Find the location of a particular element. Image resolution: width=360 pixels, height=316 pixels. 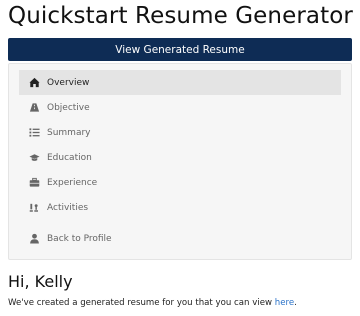

sidebar-item-summary: Summary is located at coordinates (180, 132).